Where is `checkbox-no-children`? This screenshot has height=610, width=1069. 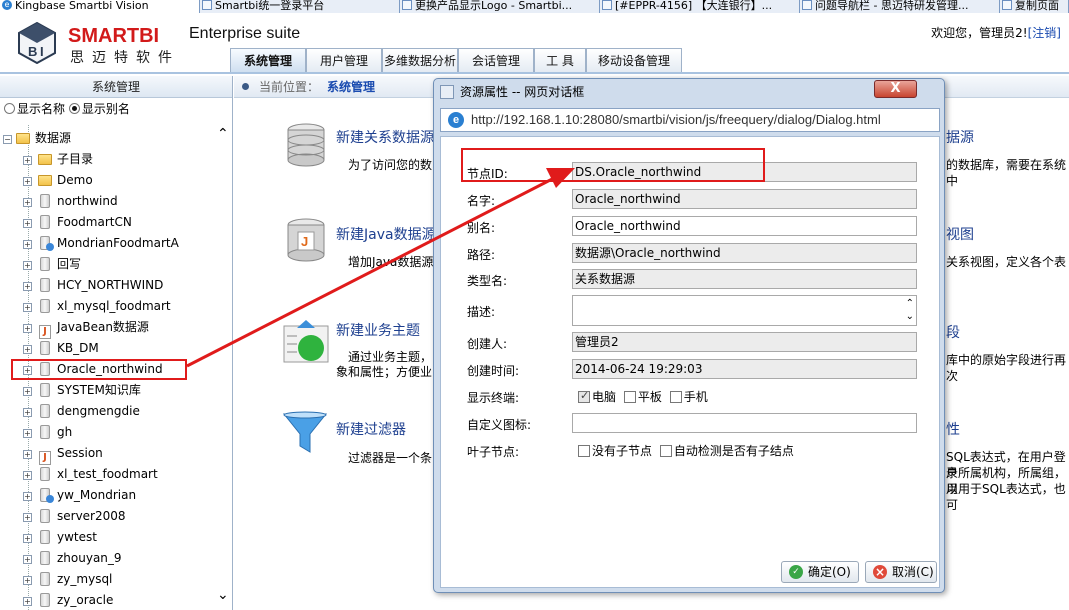 checkbox-no-children is located at coordinates (584, 451).